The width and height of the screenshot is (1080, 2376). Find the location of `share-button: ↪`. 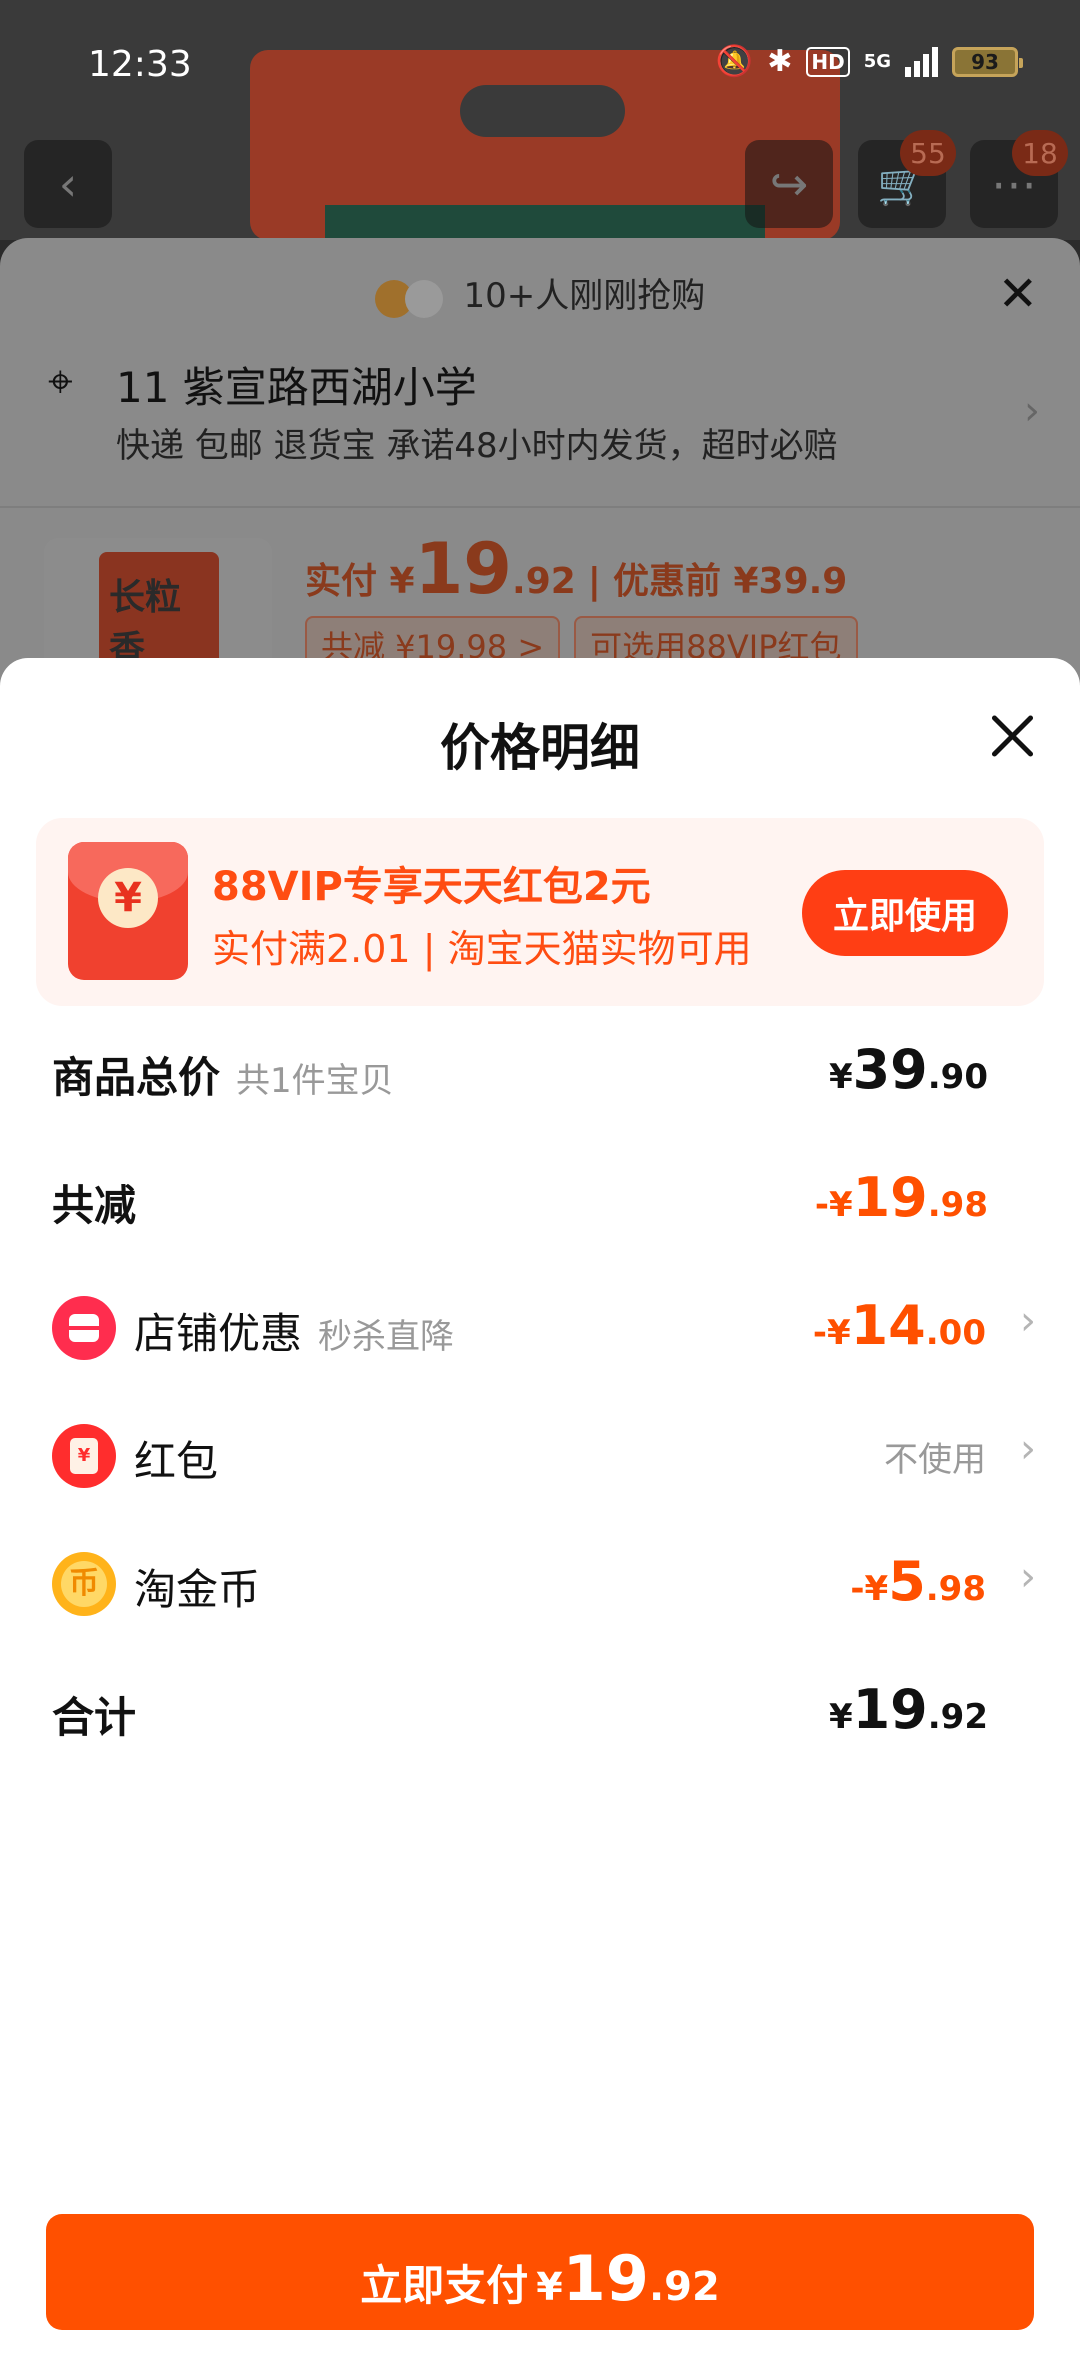

share-button: ↪ is located at coordinates (789, 184).